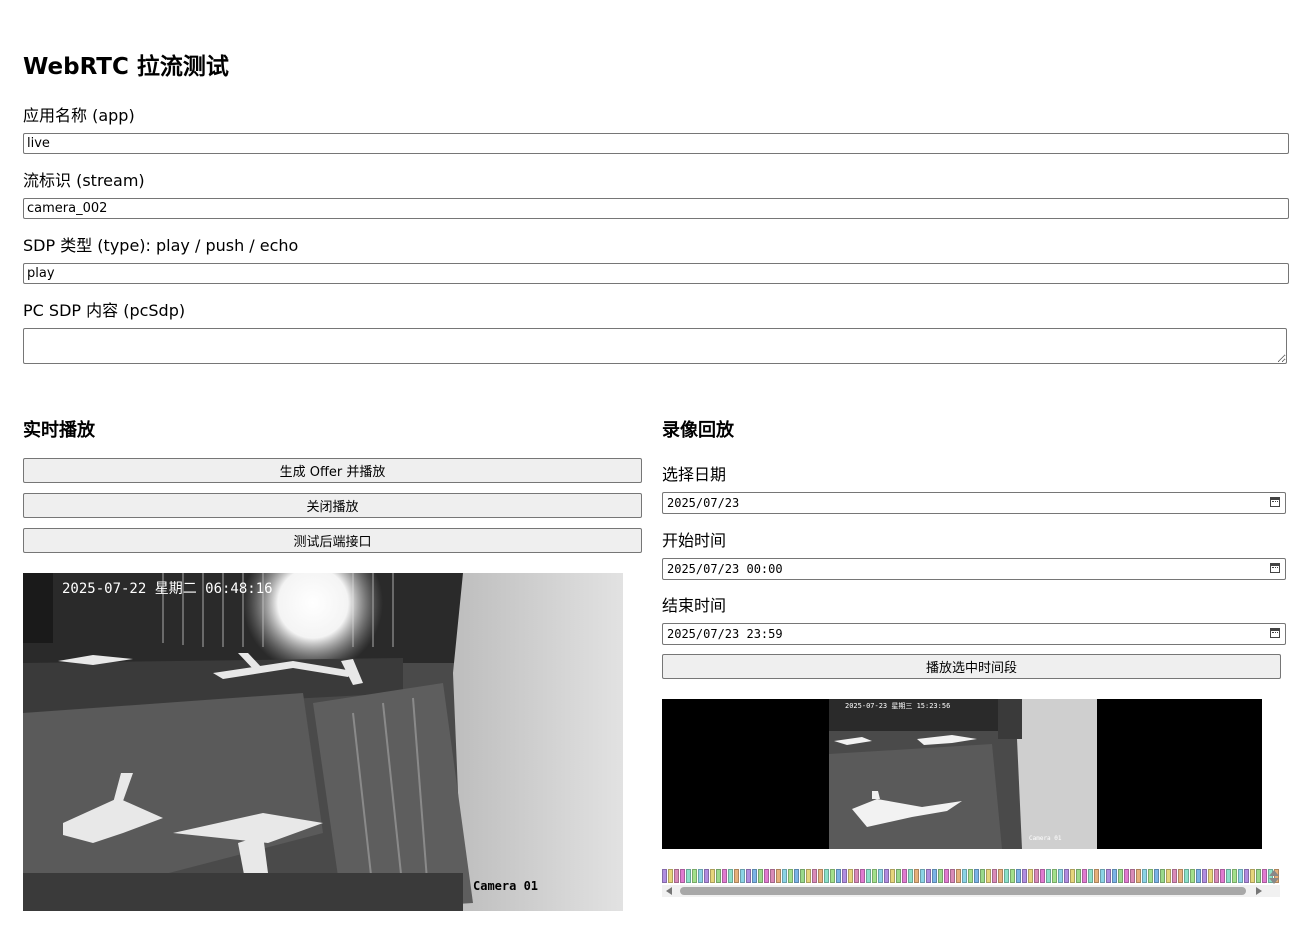  Describe the element at coordinates (971, 666) in the screenshot. I see `play-range-button: 播放选中时间段` at that location.